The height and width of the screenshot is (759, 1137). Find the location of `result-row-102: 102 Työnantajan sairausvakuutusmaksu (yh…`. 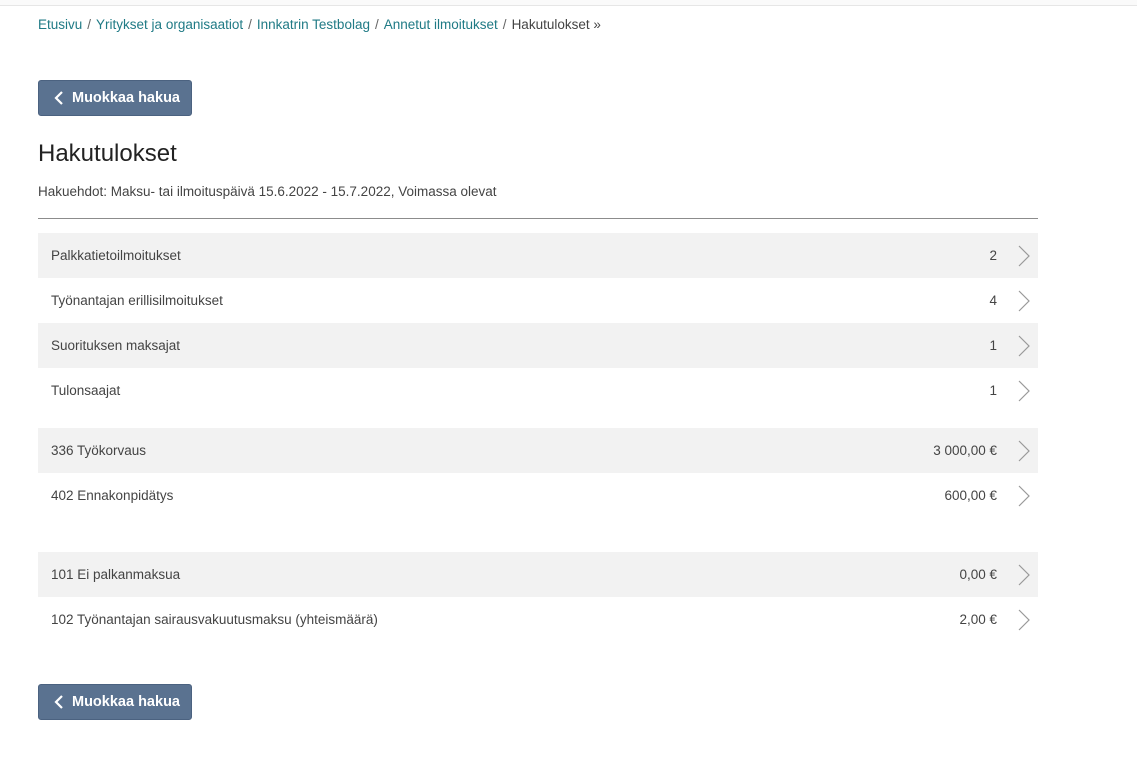

result-row-102: 102 Työnantajan sairausvakuutusmaksu (yh… is located at coordinates (538, 619).